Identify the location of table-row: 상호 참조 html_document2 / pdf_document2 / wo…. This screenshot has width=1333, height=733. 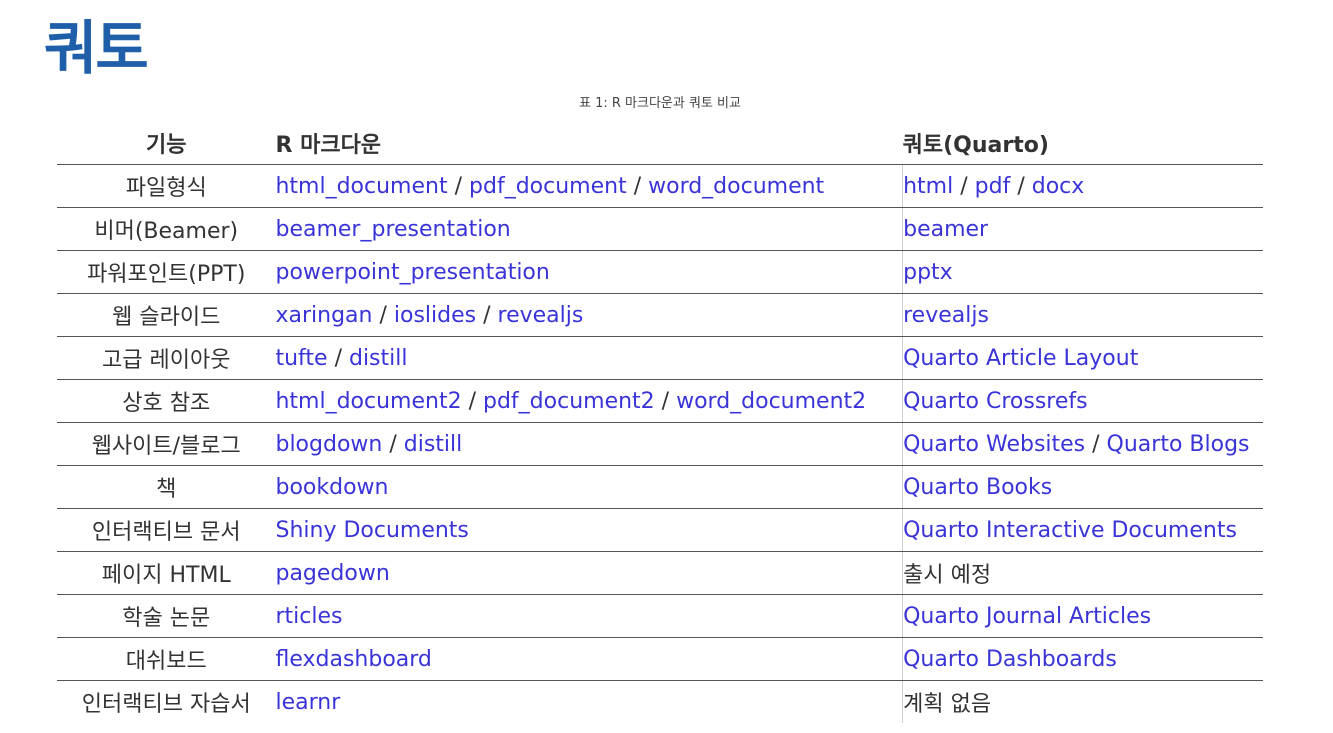
(660, 401).